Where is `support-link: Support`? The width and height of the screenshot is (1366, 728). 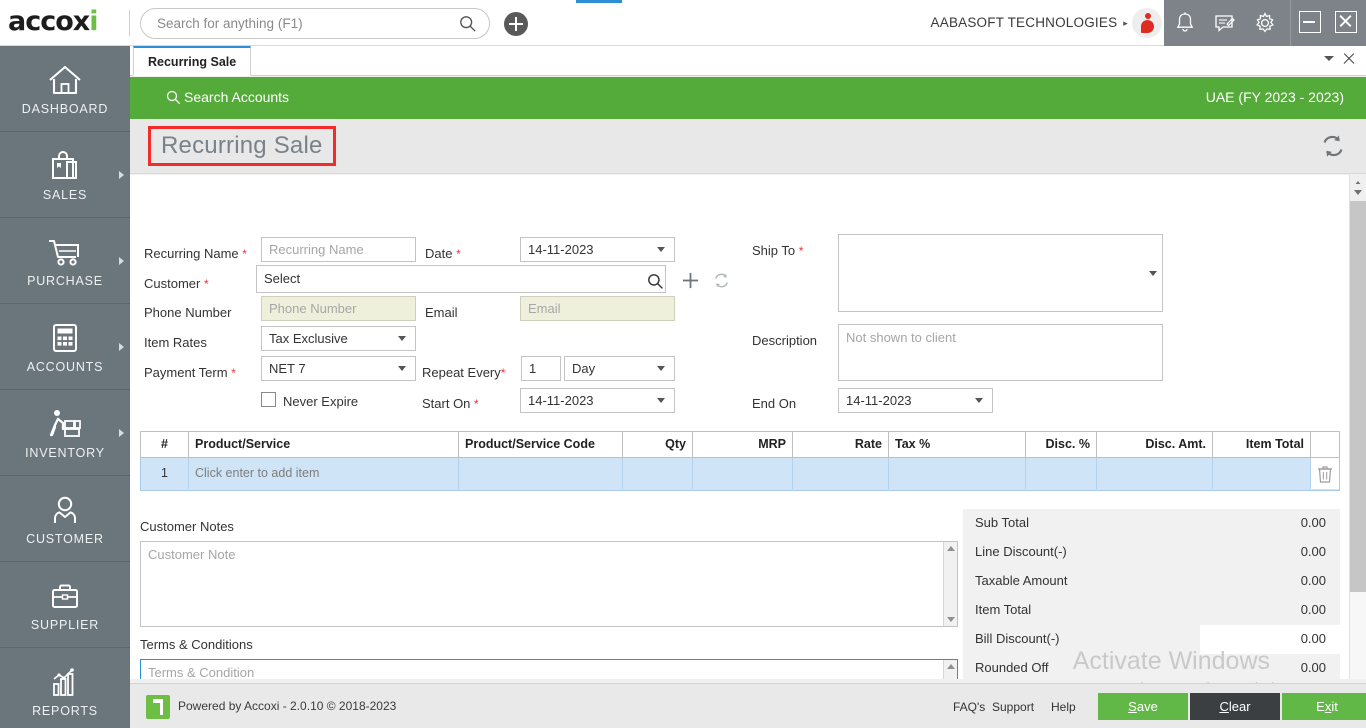 support-link: Support is located at coordinates (1013, 707).